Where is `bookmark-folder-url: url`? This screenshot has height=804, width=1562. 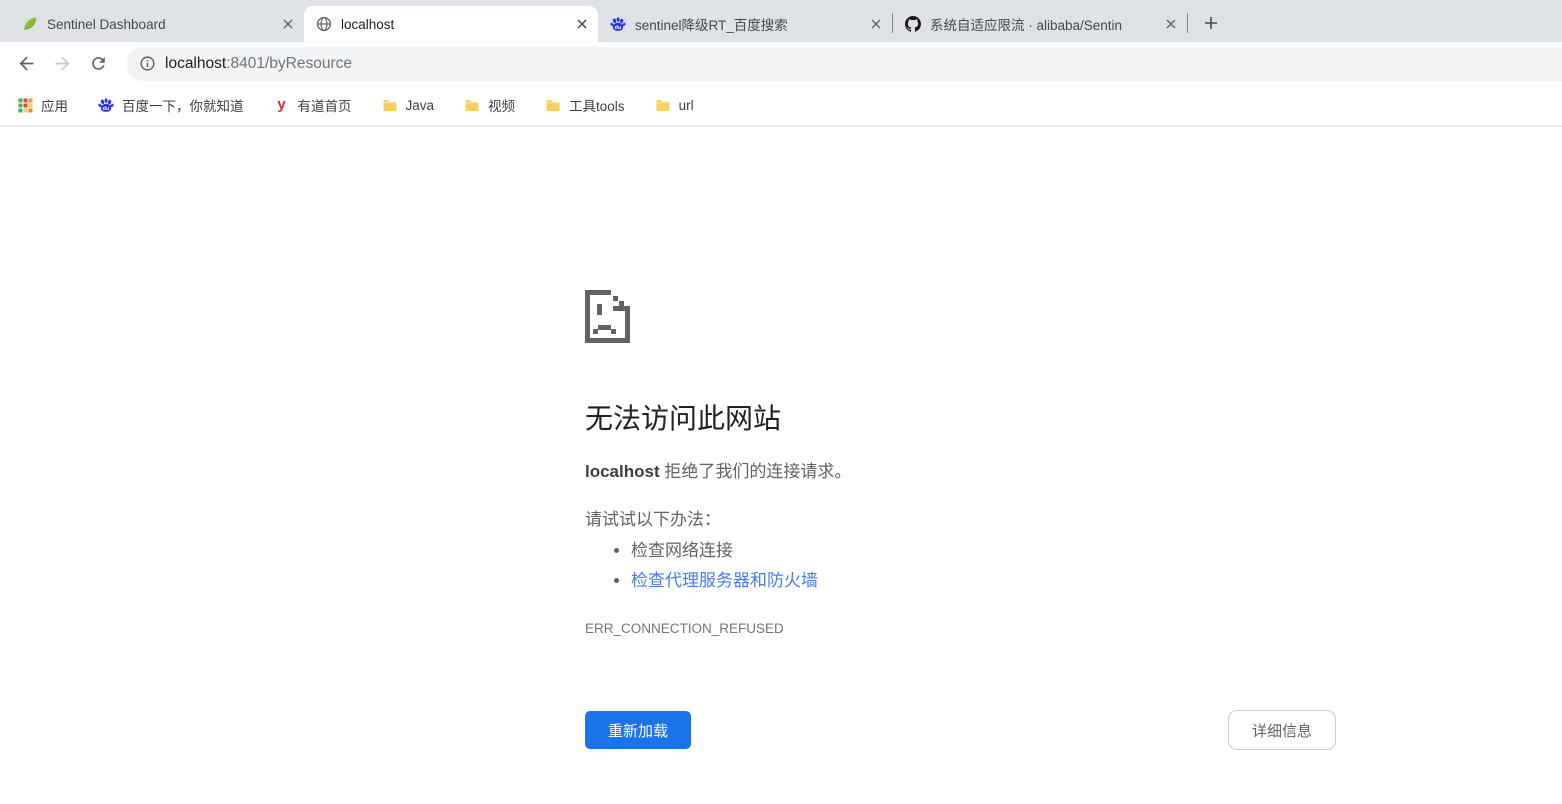 bookmark-folder-url: url is located at coordinates (674, 105).